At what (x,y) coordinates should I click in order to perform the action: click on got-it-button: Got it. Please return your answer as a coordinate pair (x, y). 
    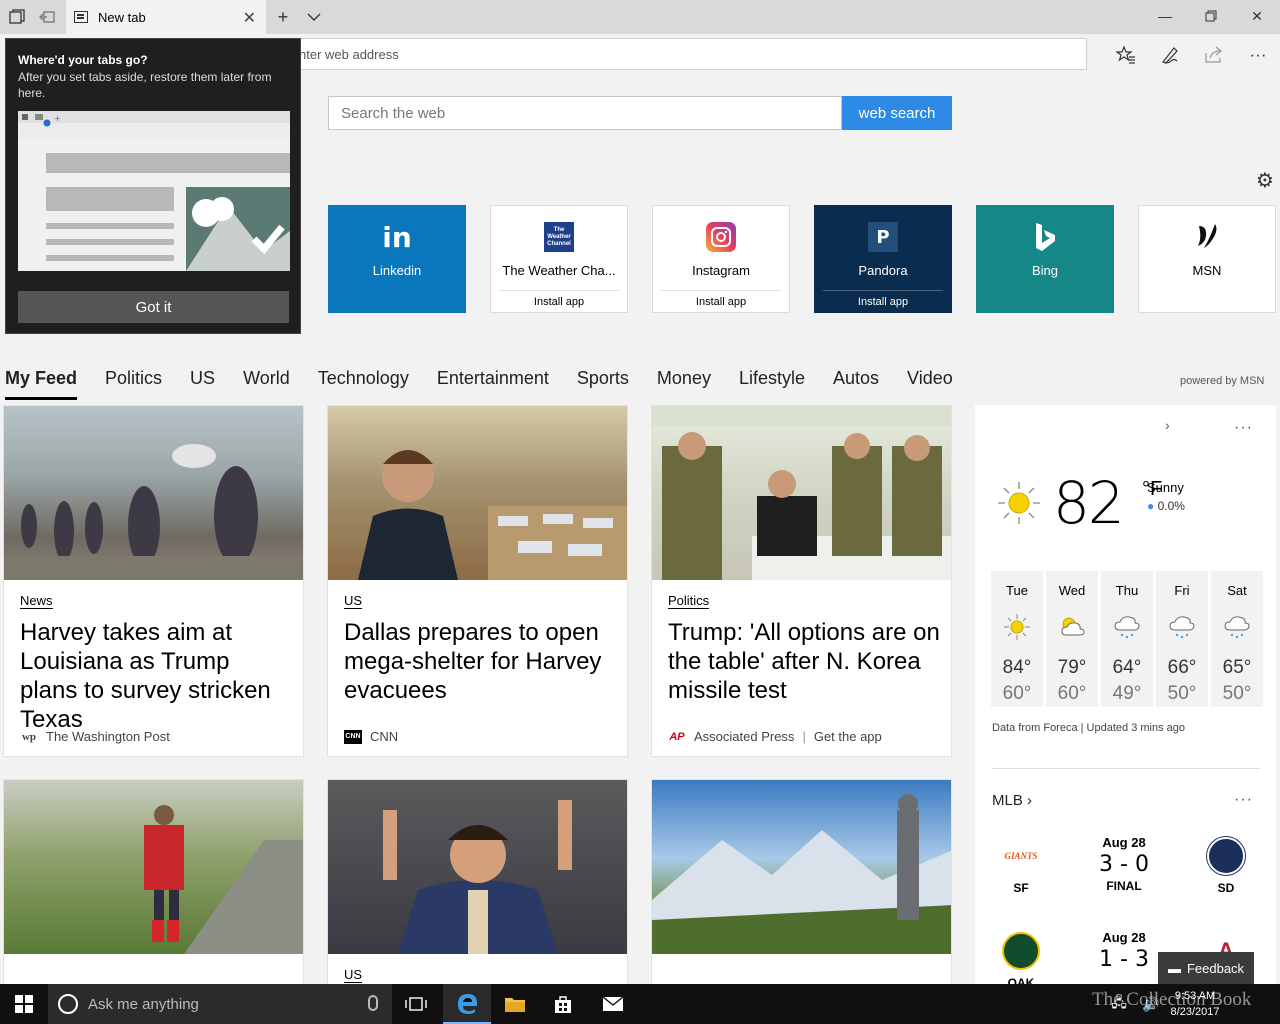
    Looking at the image, I should click on (153, 307).